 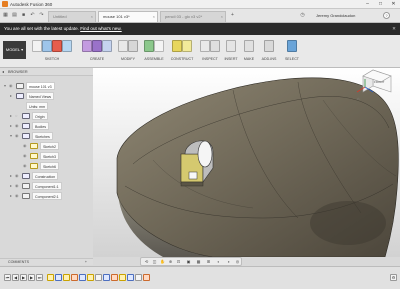 What do you see at coordinates (215, 46) in the screenshot?
I see `interference-icon` at bounding box center [215, 46].